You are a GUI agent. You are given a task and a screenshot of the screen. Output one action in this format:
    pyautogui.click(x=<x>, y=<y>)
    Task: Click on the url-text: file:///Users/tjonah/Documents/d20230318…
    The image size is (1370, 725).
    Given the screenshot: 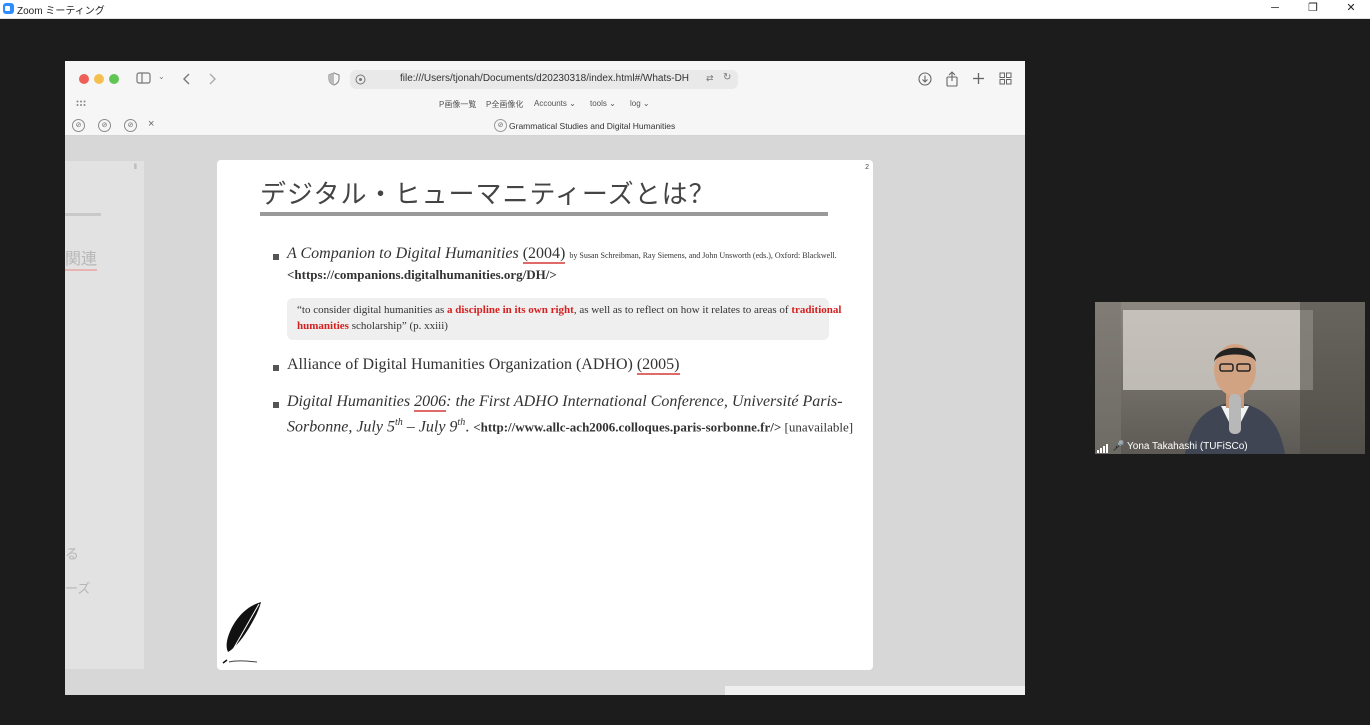 What is the action you would take?
    pyautogui.click(x=544, y=78)
    